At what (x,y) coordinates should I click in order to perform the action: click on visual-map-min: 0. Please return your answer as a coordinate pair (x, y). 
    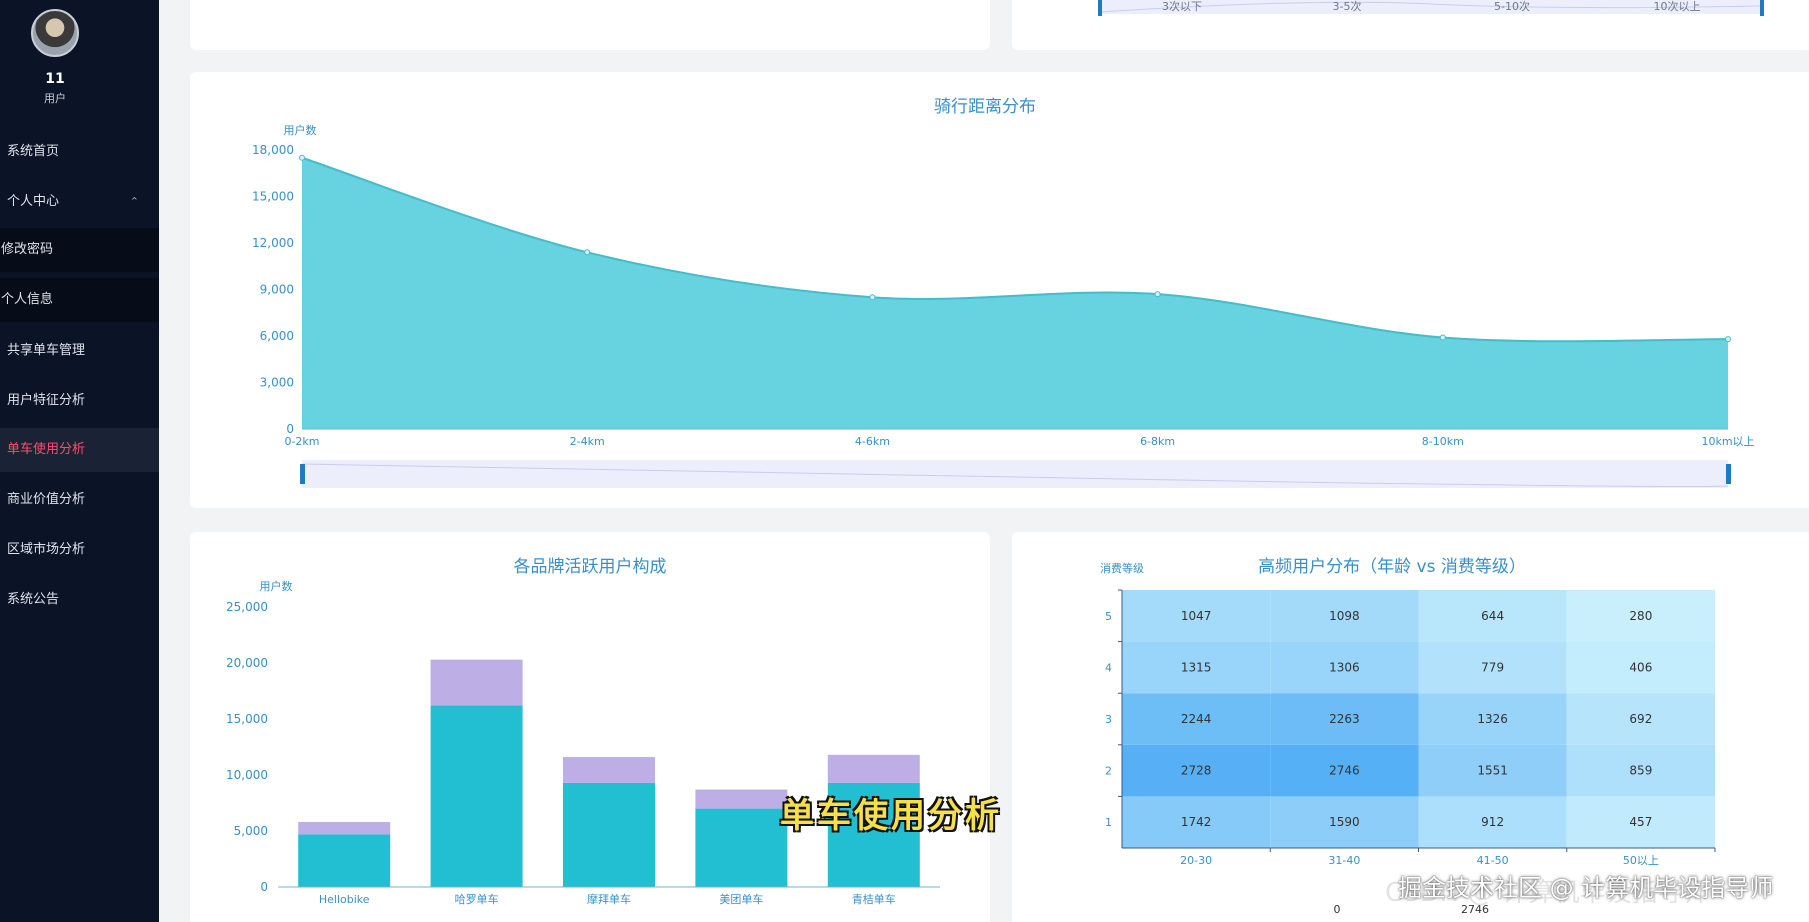
    Looking at the image, I should click on (1337, 909).